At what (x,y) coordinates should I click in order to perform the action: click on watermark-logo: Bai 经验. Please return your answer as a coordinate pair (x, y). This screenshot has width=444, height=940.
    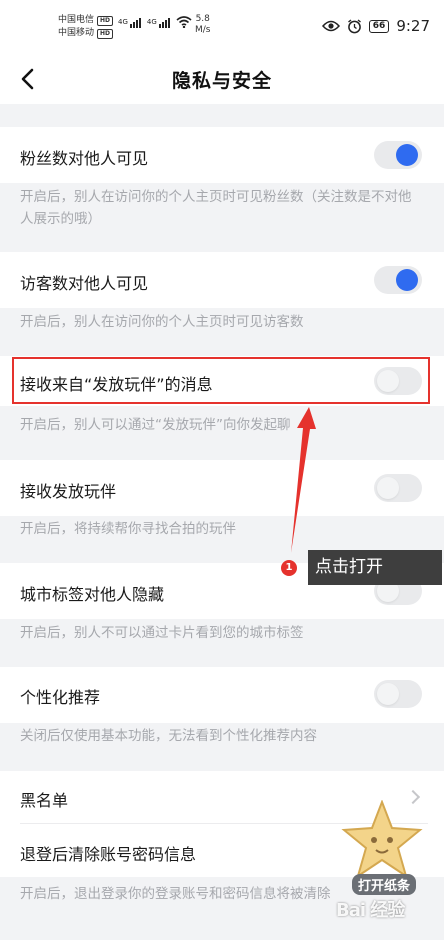
    Looking at the image, I should click on (370, 910).